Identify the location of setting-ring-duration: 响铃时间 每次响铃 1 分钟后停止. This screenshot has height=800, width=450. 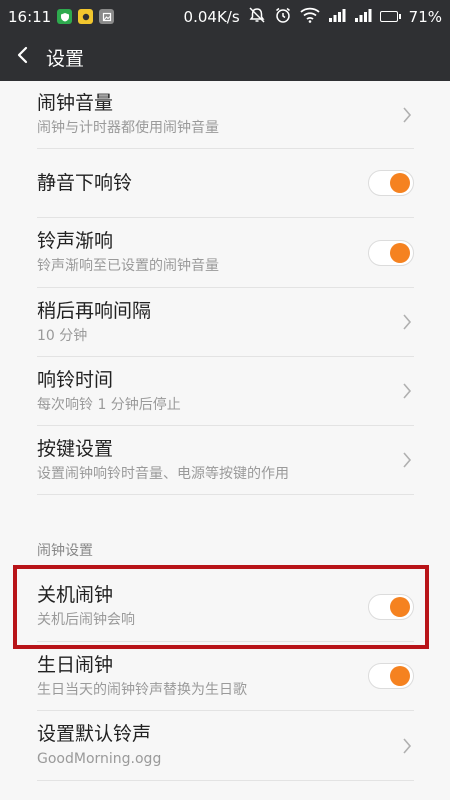
(225, 391).